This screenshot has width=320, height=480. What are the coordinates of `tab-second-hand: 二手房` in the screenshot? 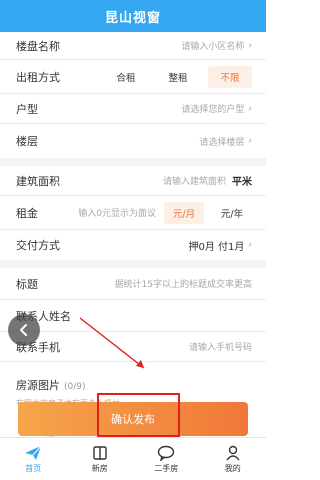 It's located at (166, 459).